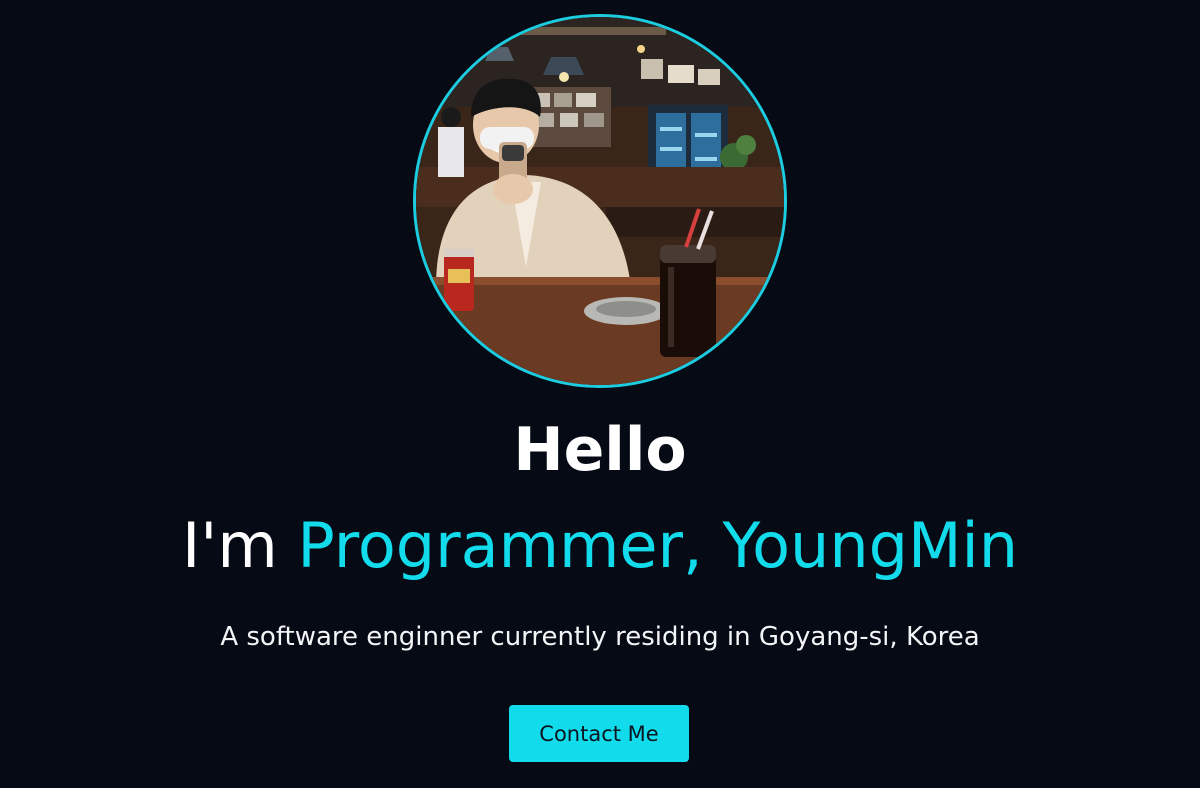  I want to click on profile-photo-image, so click(600, 201).